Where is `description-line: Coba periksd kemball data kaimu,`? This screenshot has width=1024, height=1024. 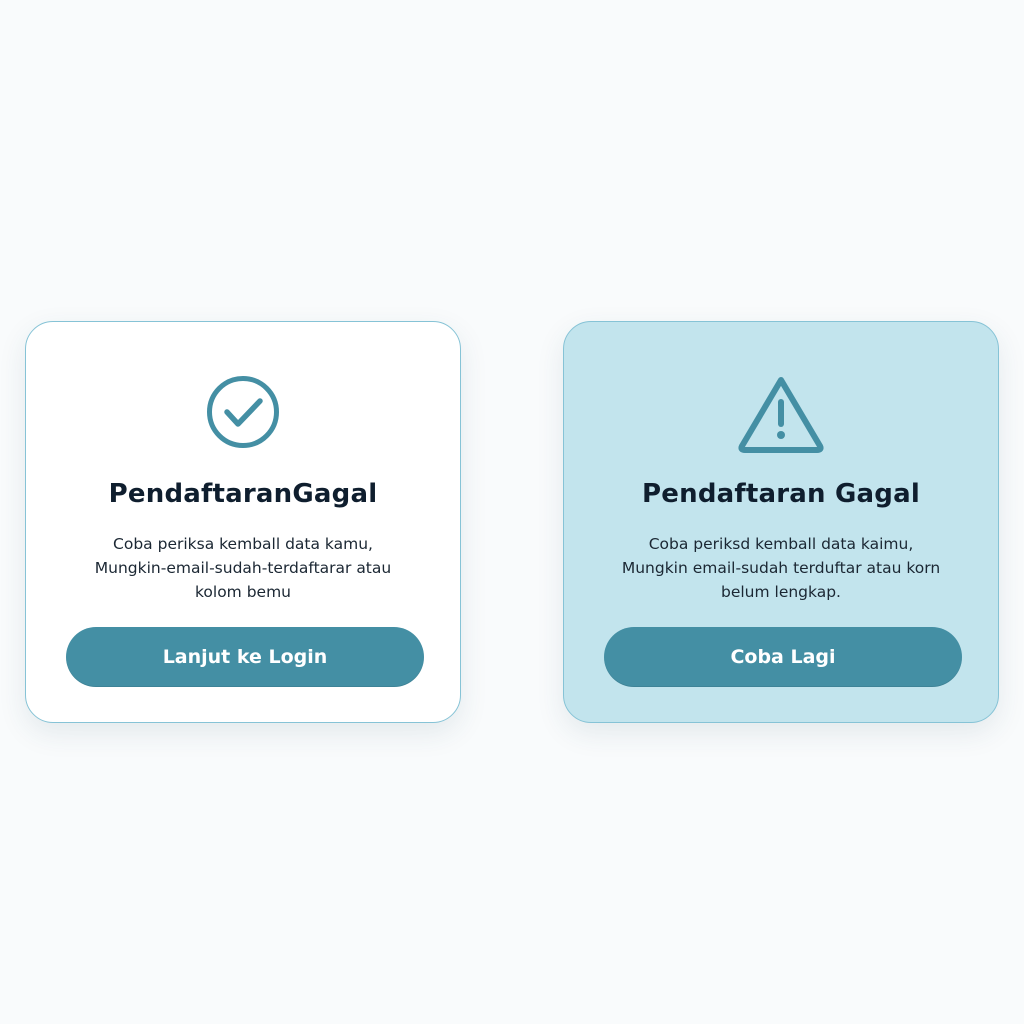 description-line: Coba periksd kemball data kaimu, is located at coordinates (781, 544).